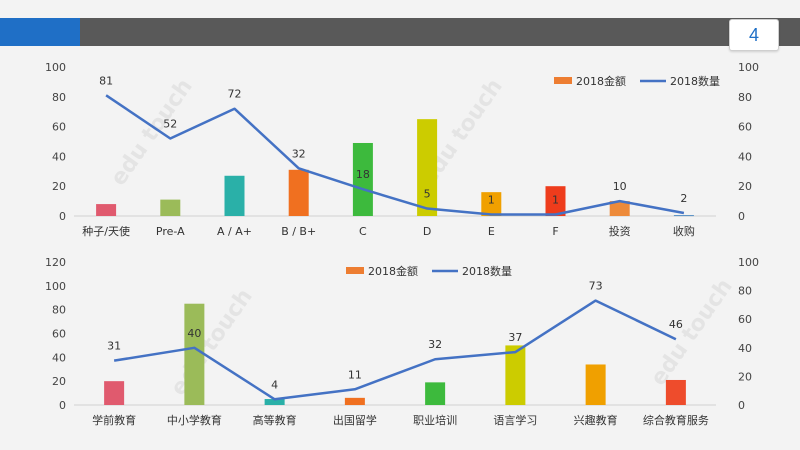  I want to click on data-label: 72, so click(235, 94).